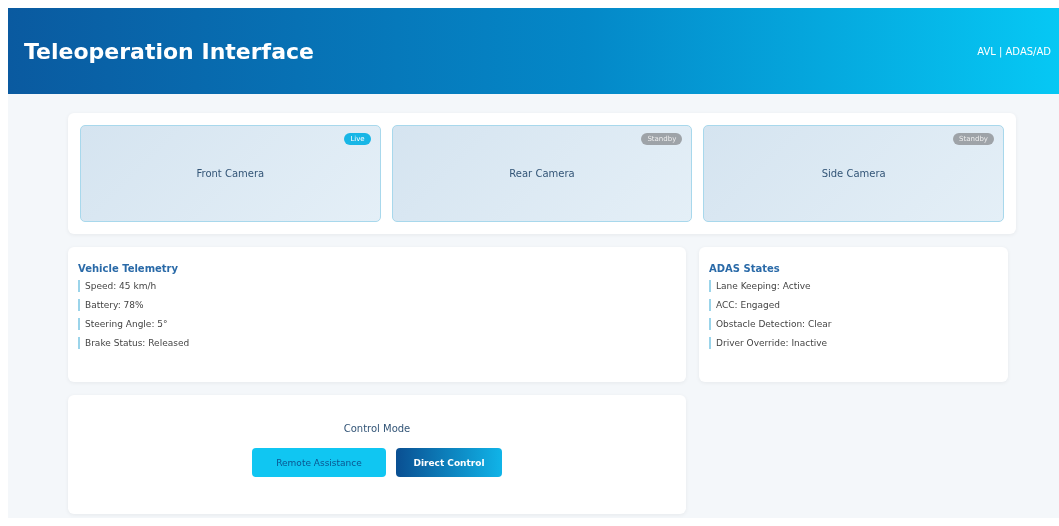  Describe the element at coordinates (230, 173) in the screenshot. I see `camera-label: Front Camera` at that location.